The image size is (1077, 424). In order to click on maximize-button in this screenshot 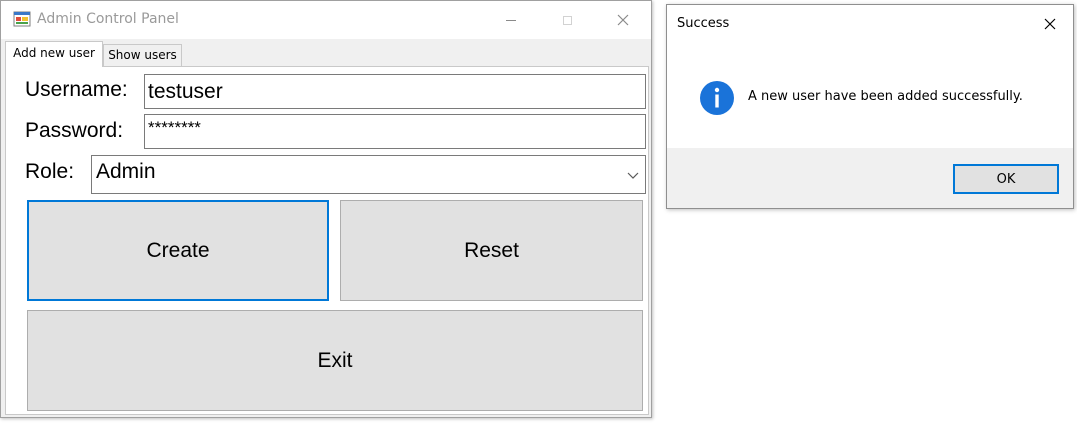, I will do `click(567, 20)`.